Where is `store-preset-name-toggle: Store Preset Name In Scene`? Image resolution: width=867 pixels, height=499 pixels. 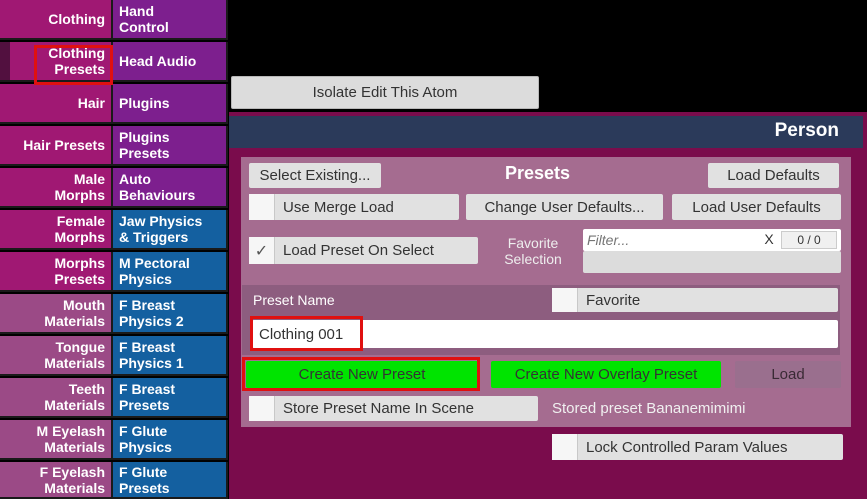 store-preset-name-toggle: Store Preset Name In Scene is located at coordinates (393, 408).